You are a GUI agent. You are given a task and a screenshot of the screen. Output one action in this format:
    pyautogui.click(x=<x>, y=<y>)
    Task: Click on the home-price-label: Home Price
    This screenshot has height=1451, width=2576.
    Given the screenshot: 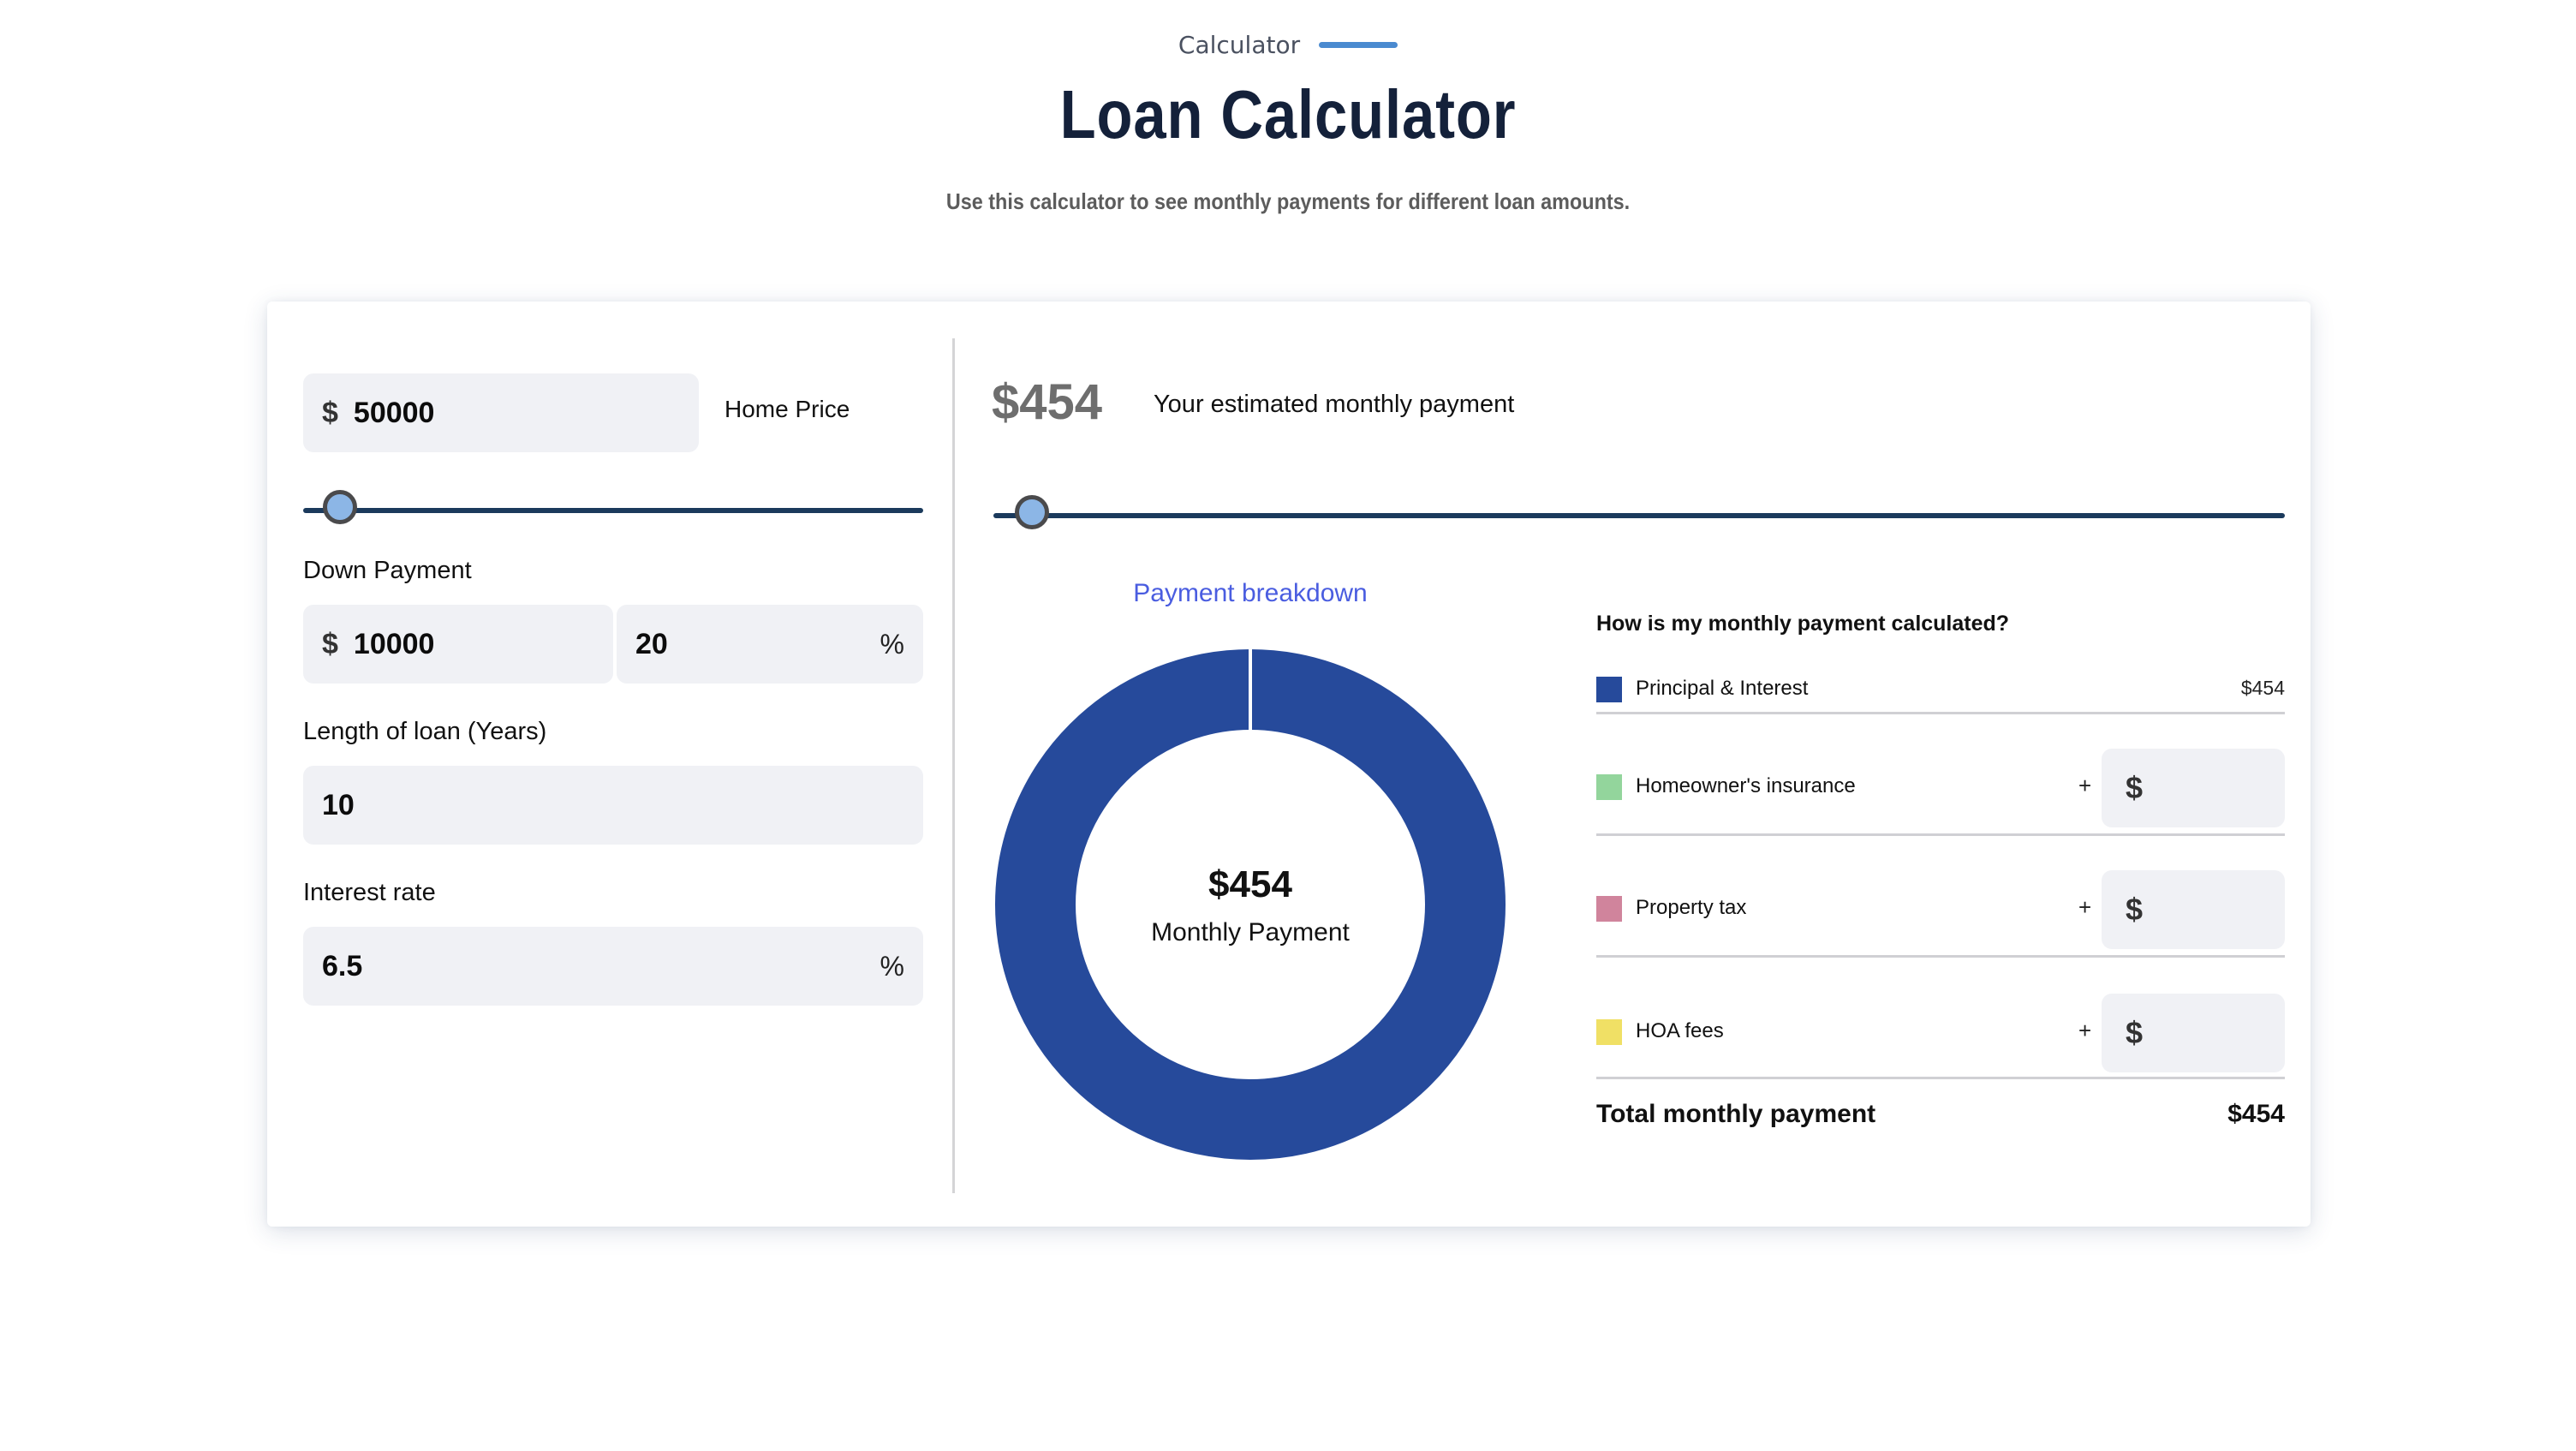 What is the action you would take?
    pyautogui.click(x=787, y=409)
    